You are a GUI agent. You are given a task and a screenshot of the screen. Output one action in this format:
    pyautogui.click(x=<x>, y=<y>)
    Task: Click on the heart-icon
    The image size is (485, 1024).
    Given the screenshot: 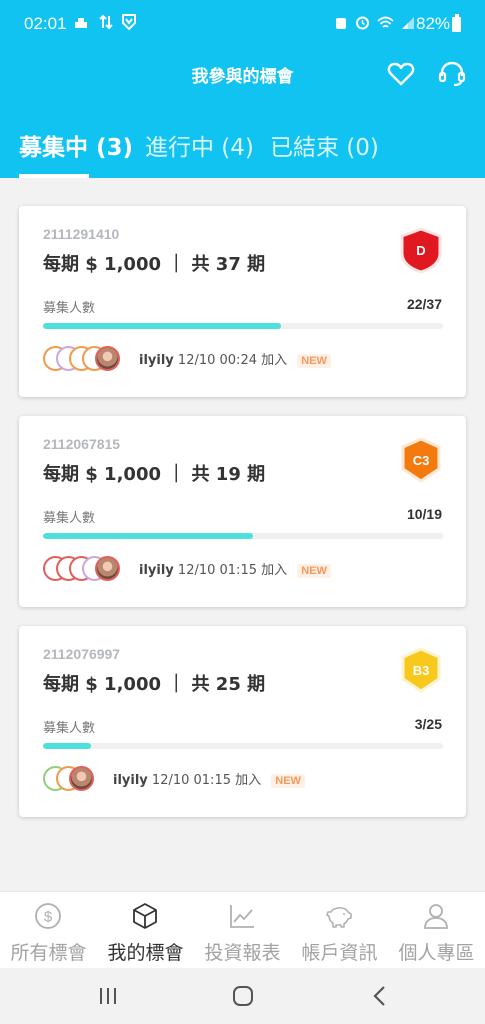 What is the action you would take?
    pyautogui.click(x=401, y=74)
    